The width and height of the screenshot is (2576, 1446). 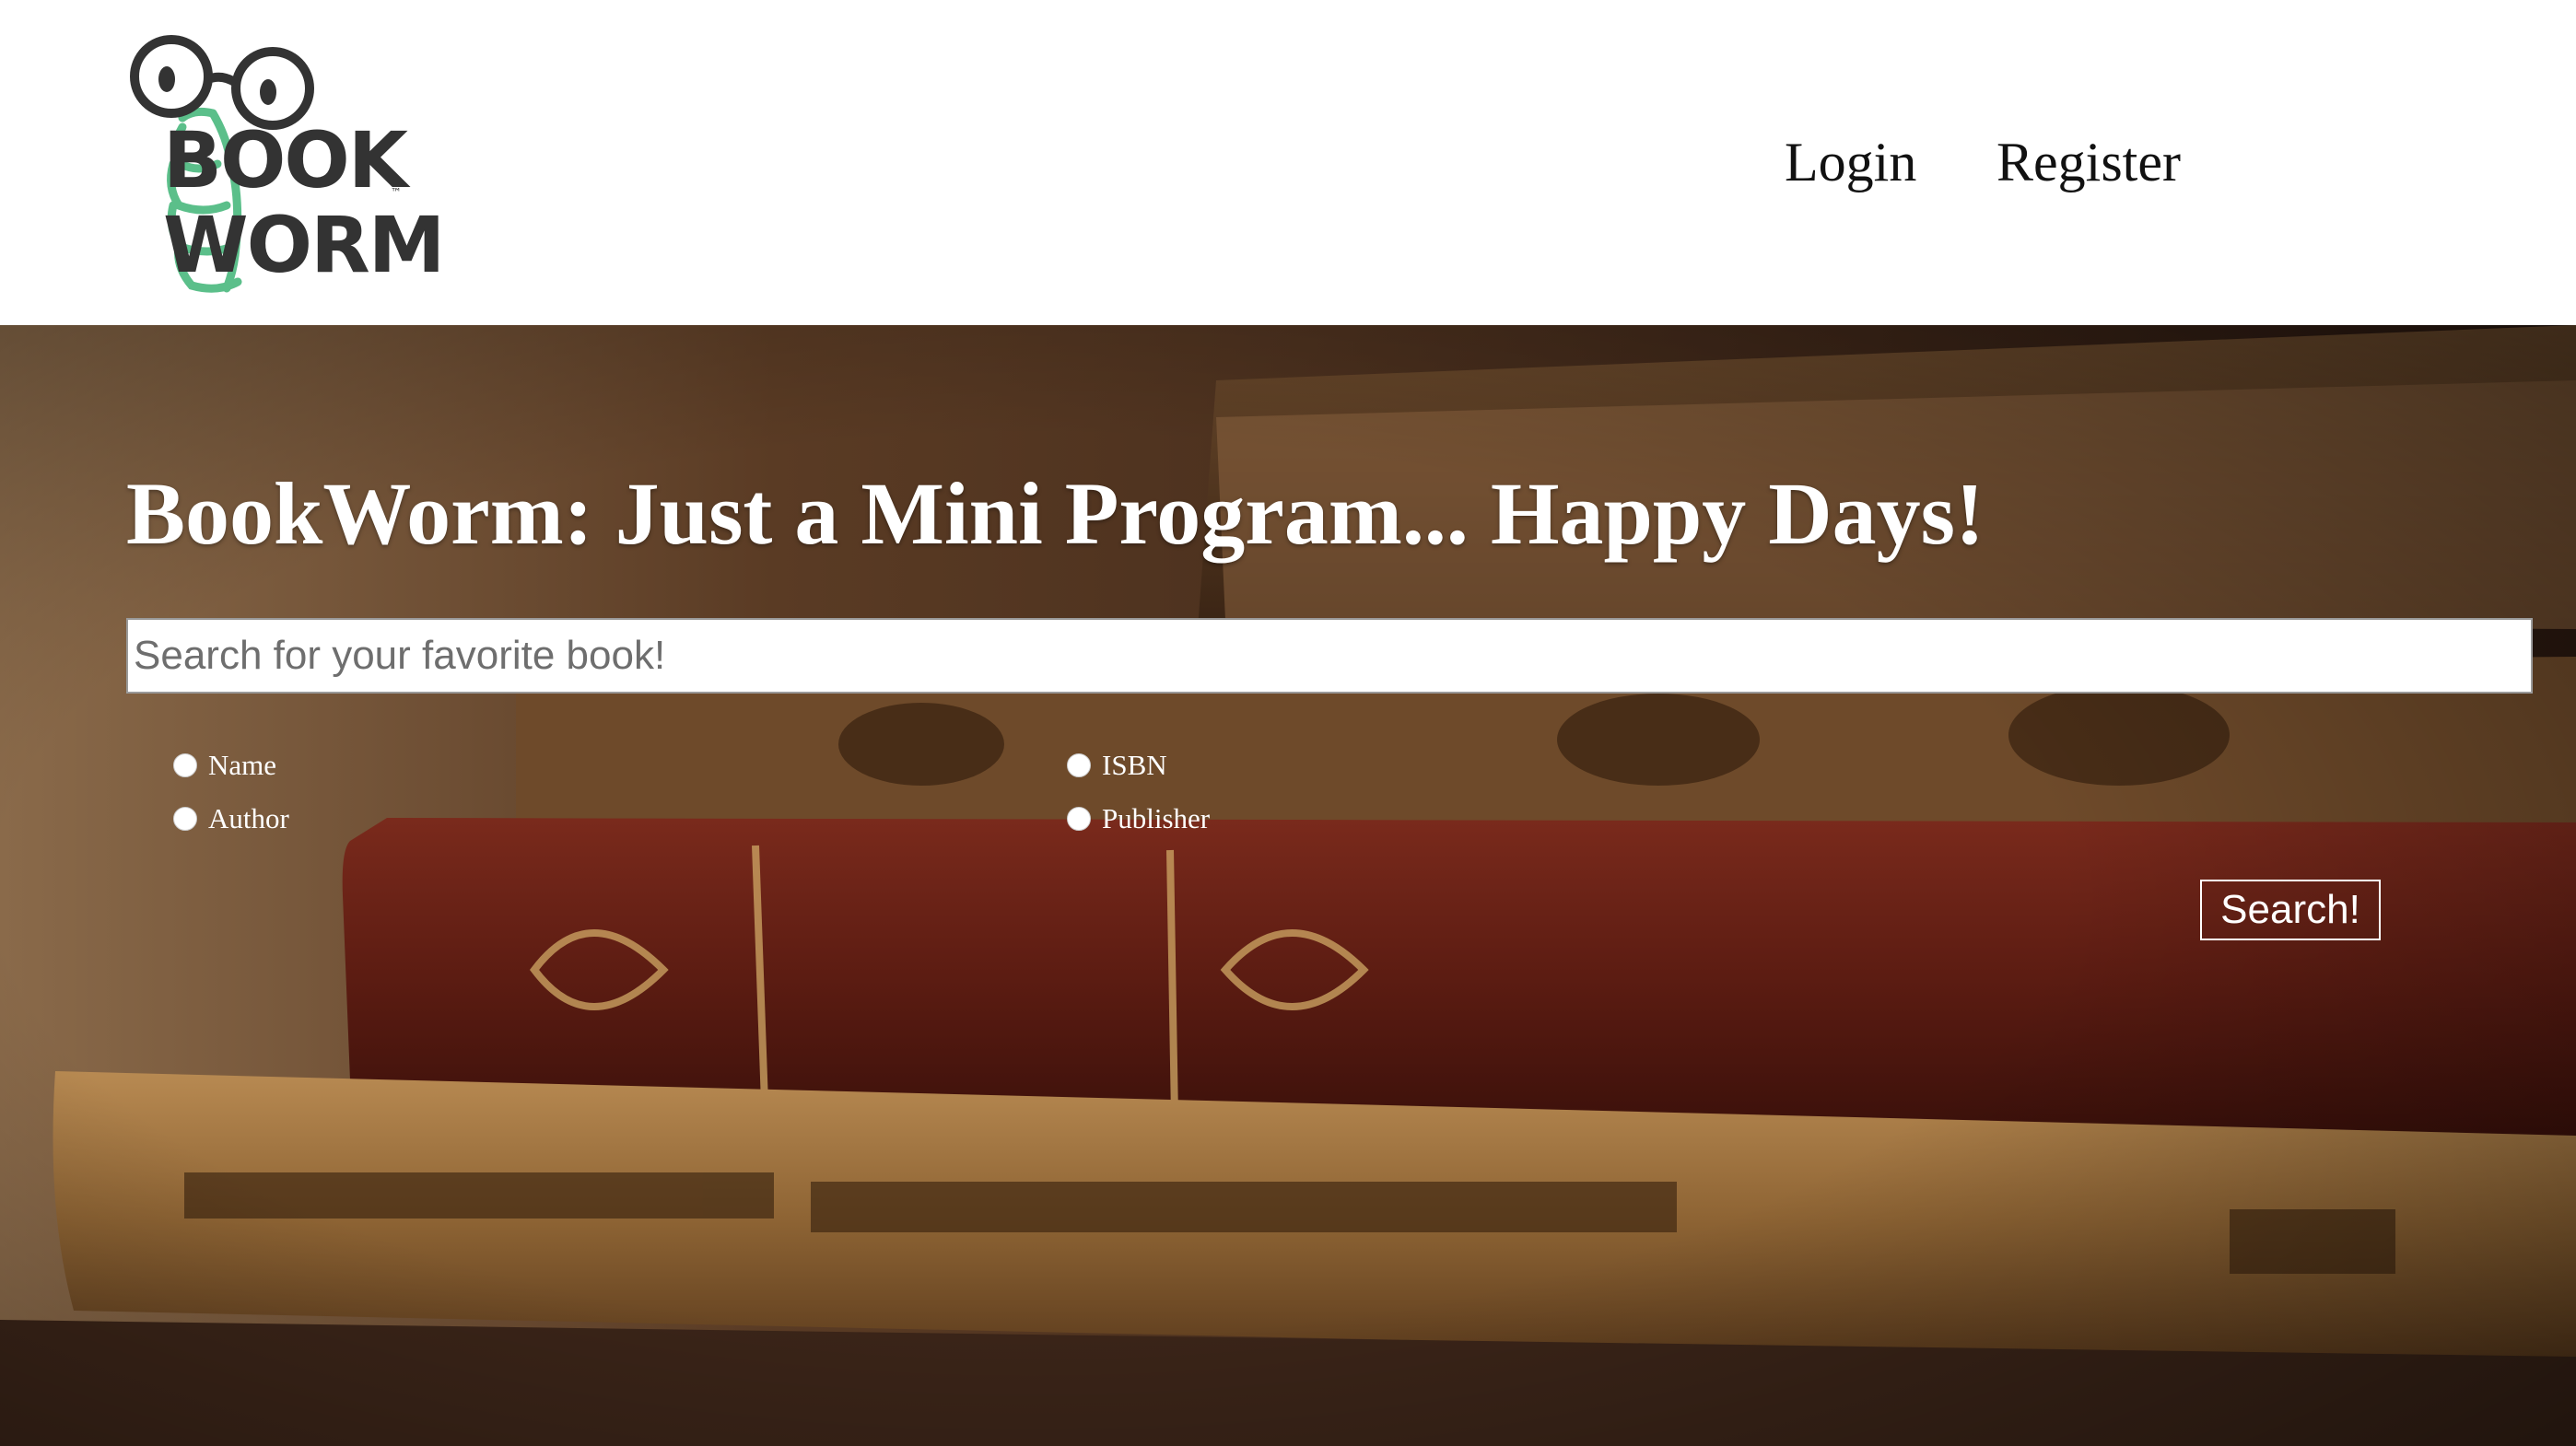 I want to click on search-option-label: Publisher, so click(x=1156, y=818).